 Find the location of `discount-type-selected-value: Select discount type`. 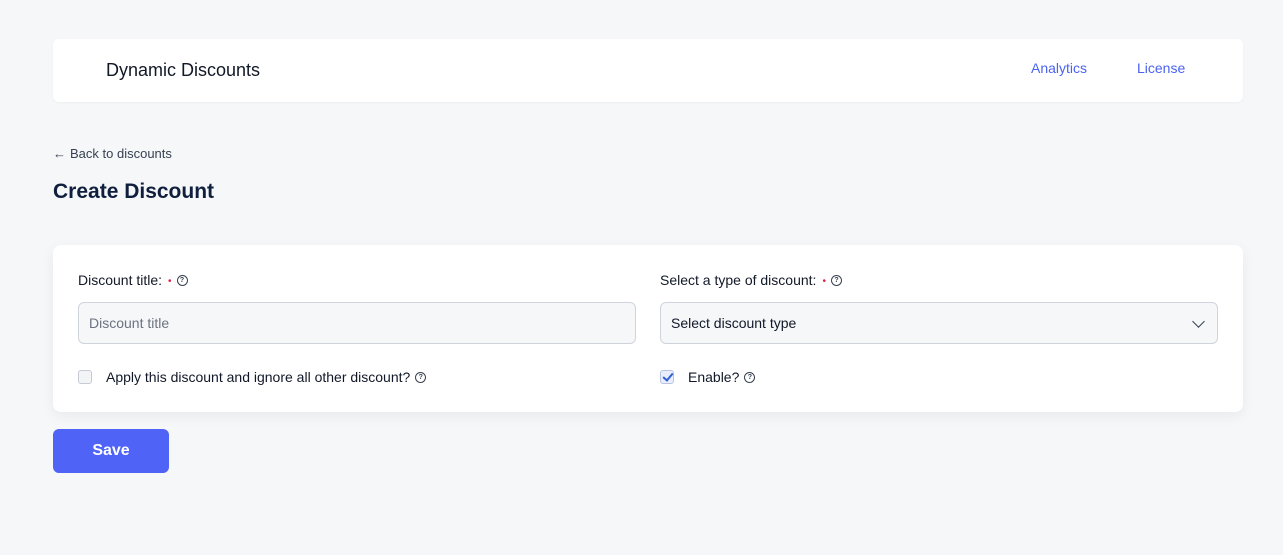

discount-type-selected-value: Select discount type is located at coordinates (734, 323).